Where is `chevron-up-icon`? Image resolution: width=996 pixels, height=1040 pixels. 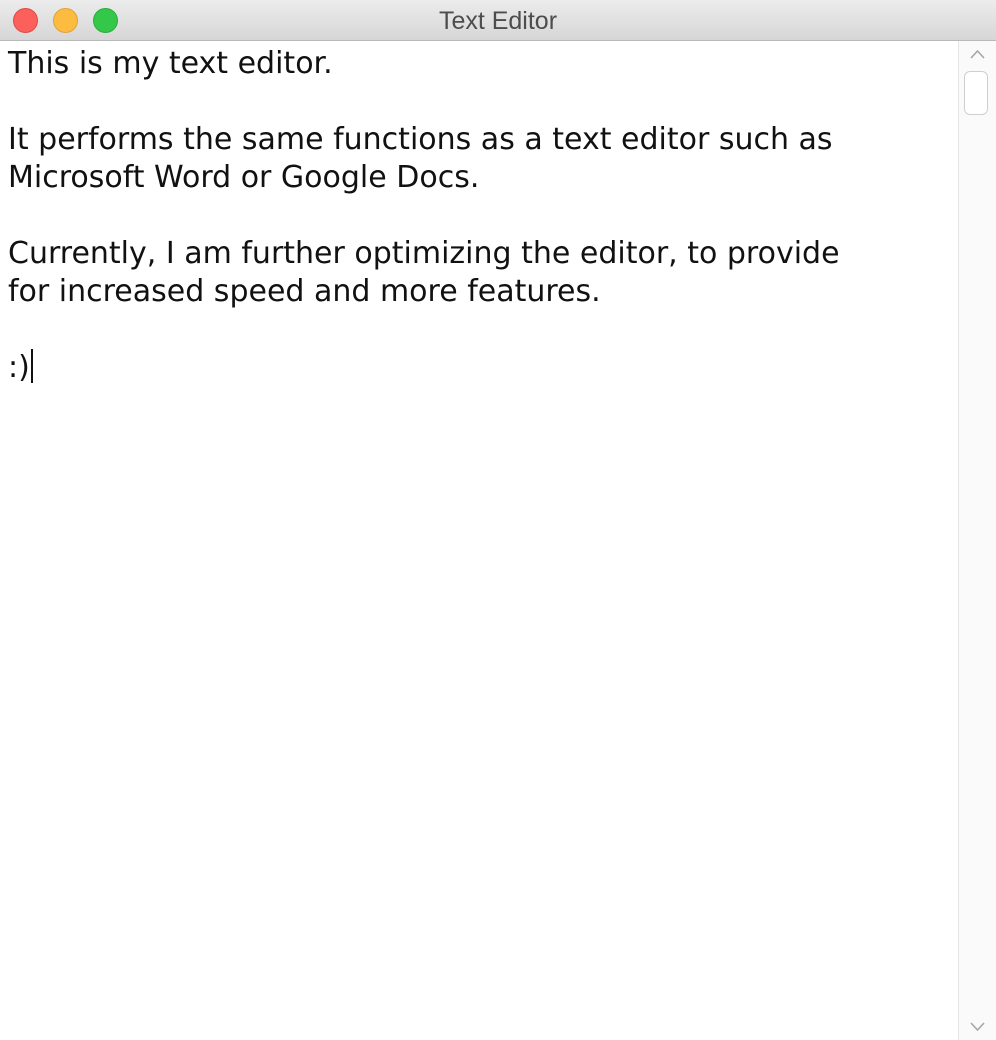 chevron-up-icon is located at coordinates (977, 54).